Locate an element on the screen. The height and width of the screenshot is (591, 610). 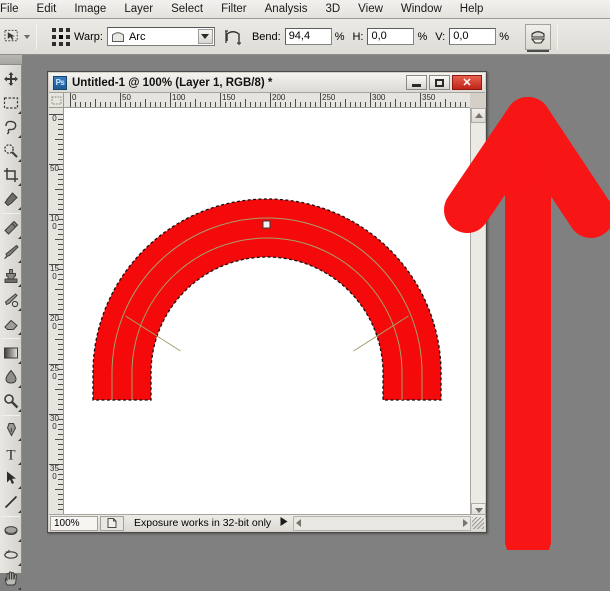
tool-blur is located at coordinates (11, 377).